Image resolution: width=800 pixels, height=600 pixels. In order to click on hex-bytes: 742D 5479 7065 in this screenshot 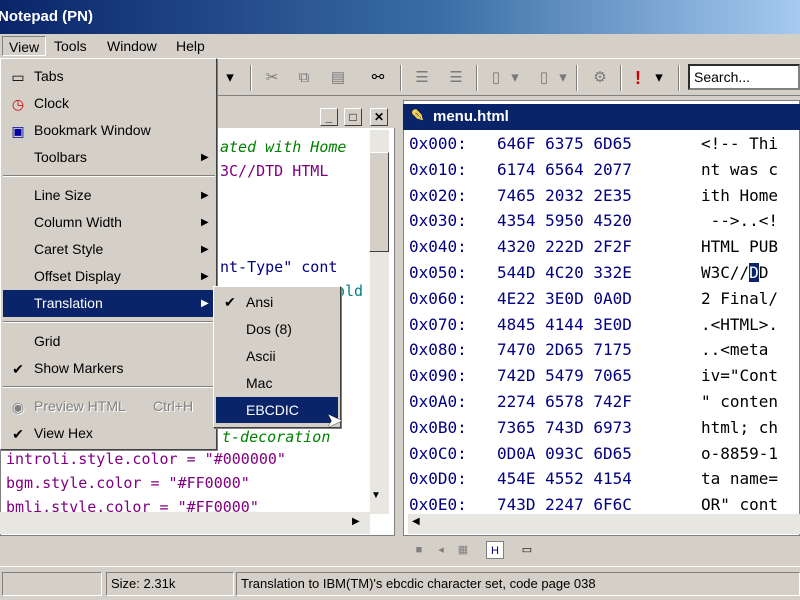, I will do `click(564, 375)`.